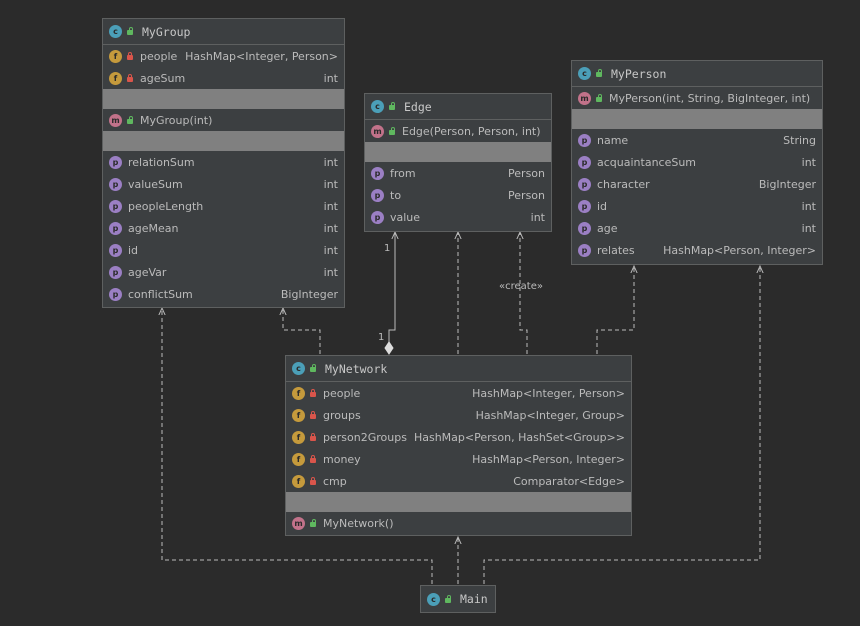 The width and height of the screenshot is (860, 626). I want to click on member-row: m MyPerson(int, String, BigInteger, int), so click(697, 98).